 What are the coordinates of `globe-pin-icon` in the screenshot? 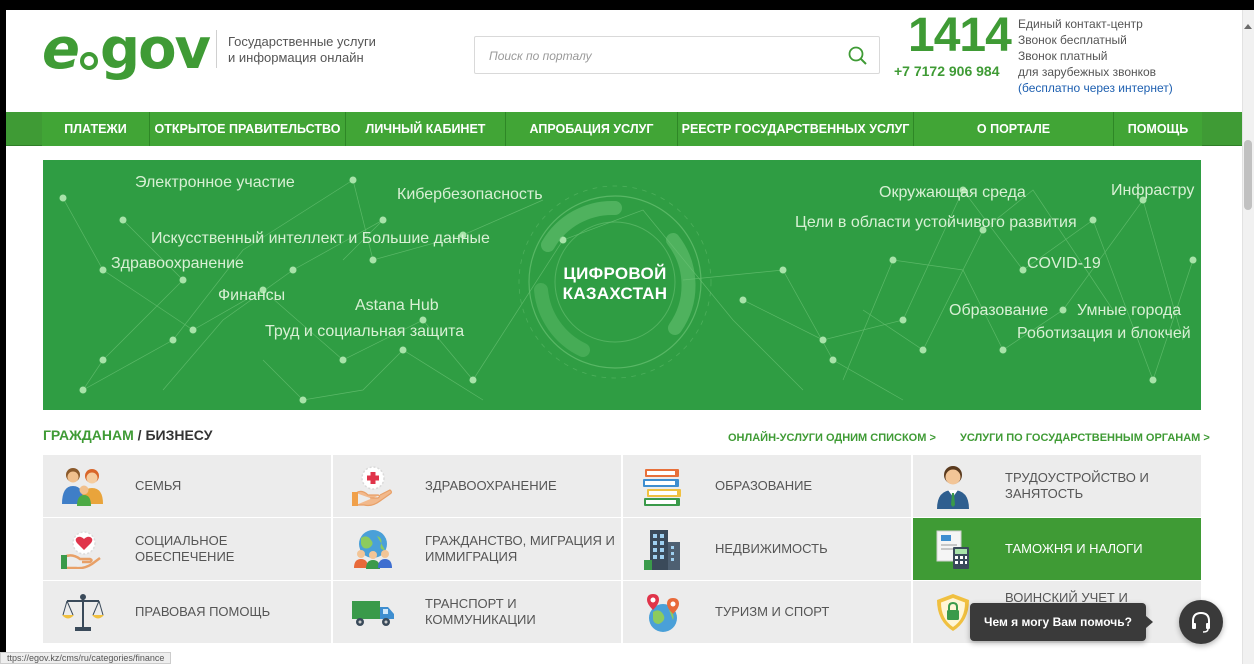 It's located at (663, 613).